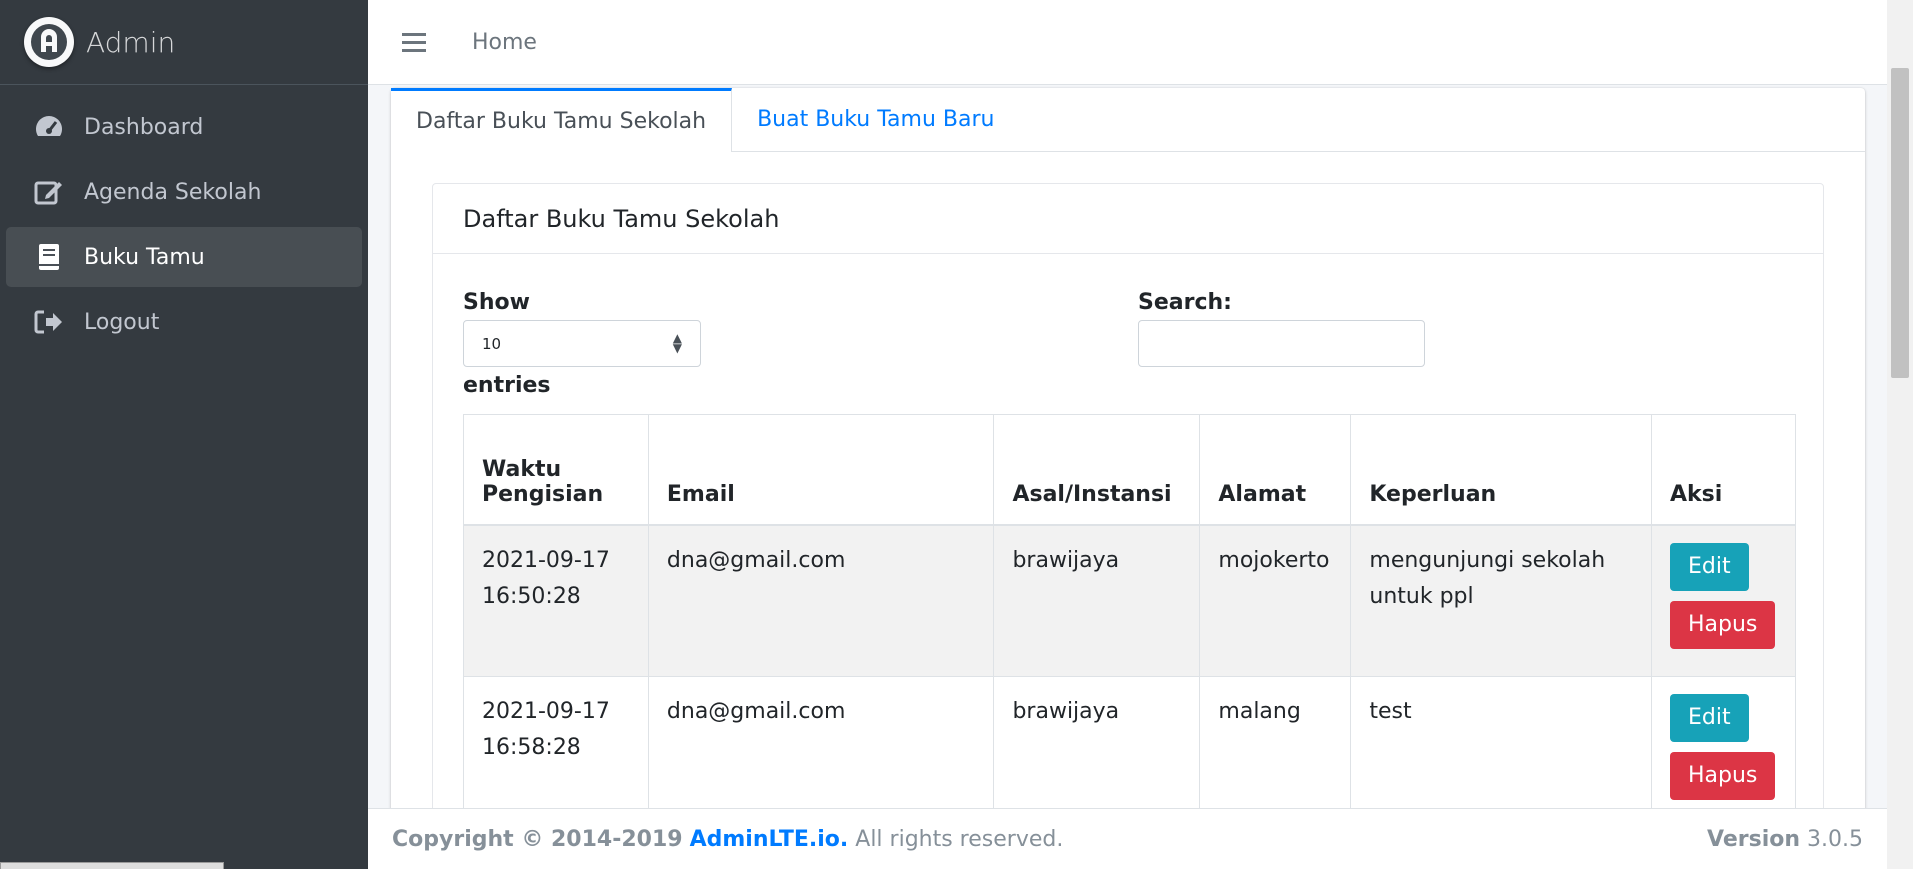 This screenshot has width=1913, height=869. I want to click on version-label: Version, so click(1754, 839).